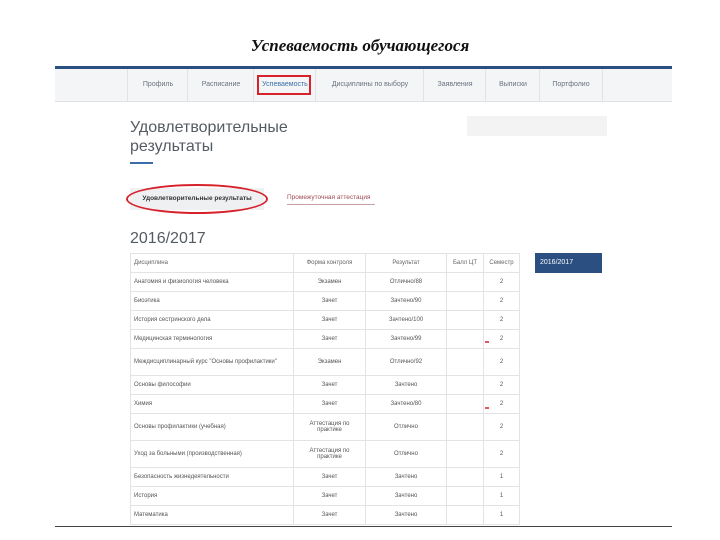 The width and height of the screenshot is (720, 540). What do you see at coordinates (212, 477) in the screenshot?
I see `cell-discipline: Безопасность жизнедеятельности` at bounding box center [212, 477].